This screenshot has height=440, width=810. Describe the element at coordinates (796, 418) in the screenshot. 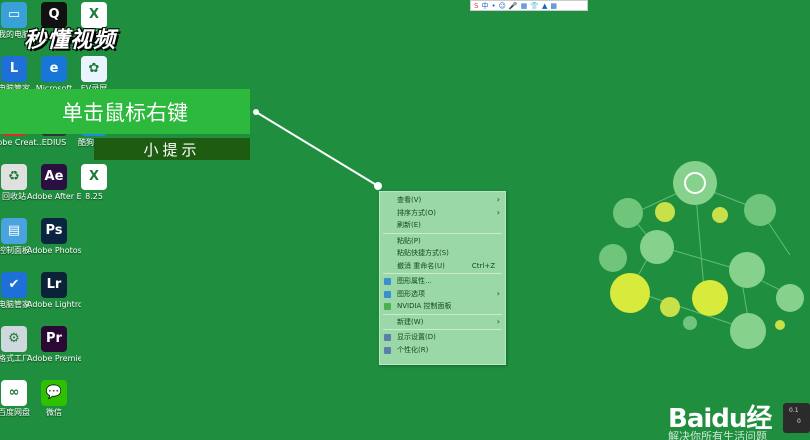

I see `mini-player: 0.1 0` at that location.